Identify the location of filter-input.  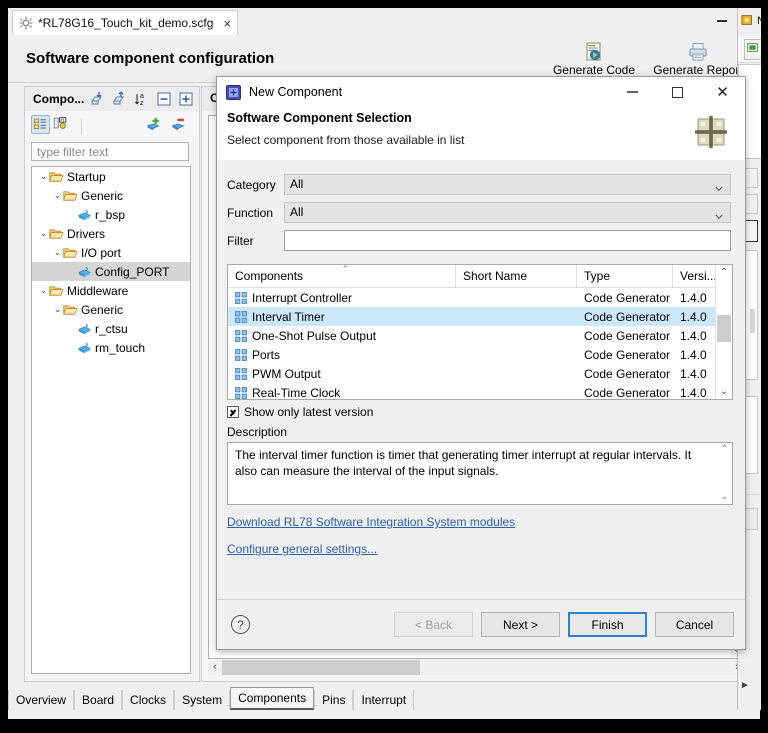
(507, 240).